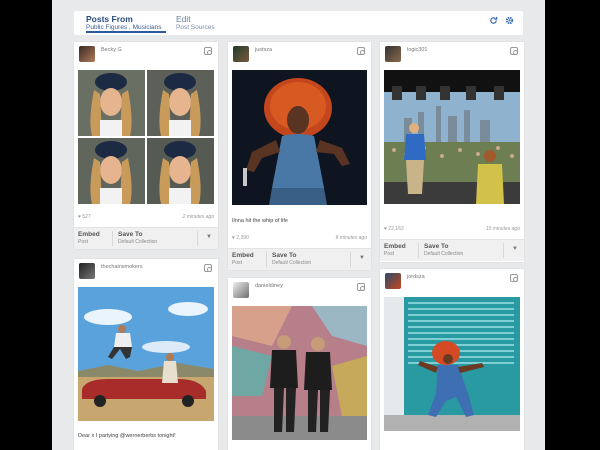 This screenshot has height=450, width=600. What do you see at coordinates (127, 436) in the screenshot?
I see `post-caption: Dear x I partying @wernerberbs tonight!` at bounding box center [127, 436].